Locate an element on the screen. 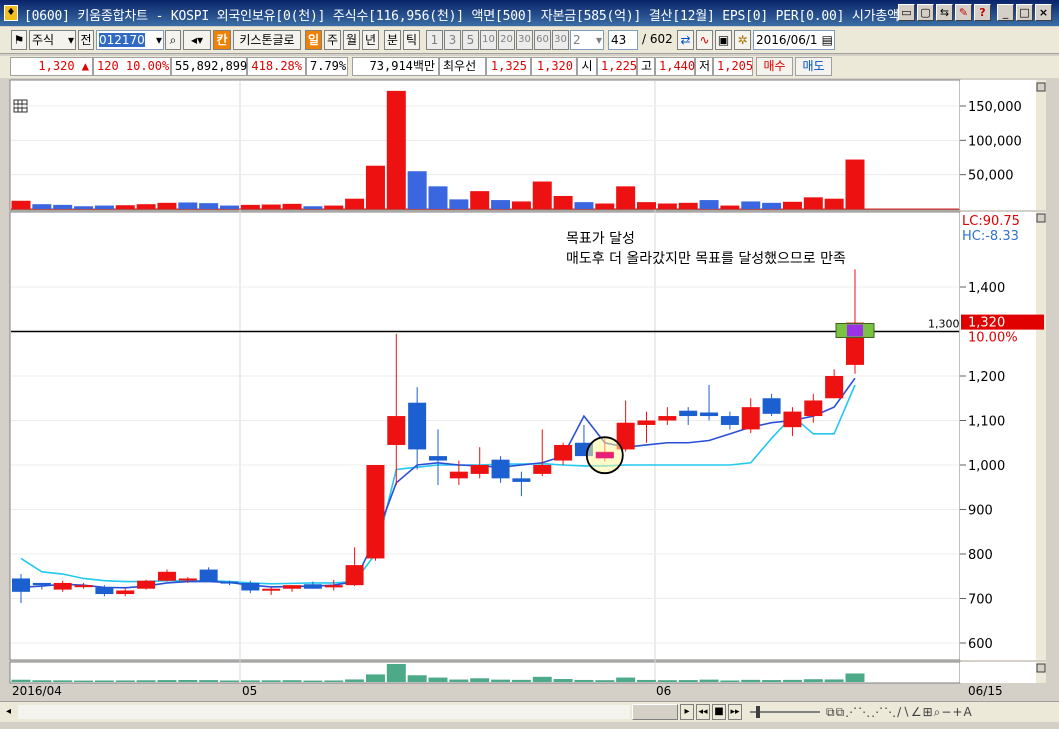  price-tick-label: 700 is located at coordinates (980, 600).